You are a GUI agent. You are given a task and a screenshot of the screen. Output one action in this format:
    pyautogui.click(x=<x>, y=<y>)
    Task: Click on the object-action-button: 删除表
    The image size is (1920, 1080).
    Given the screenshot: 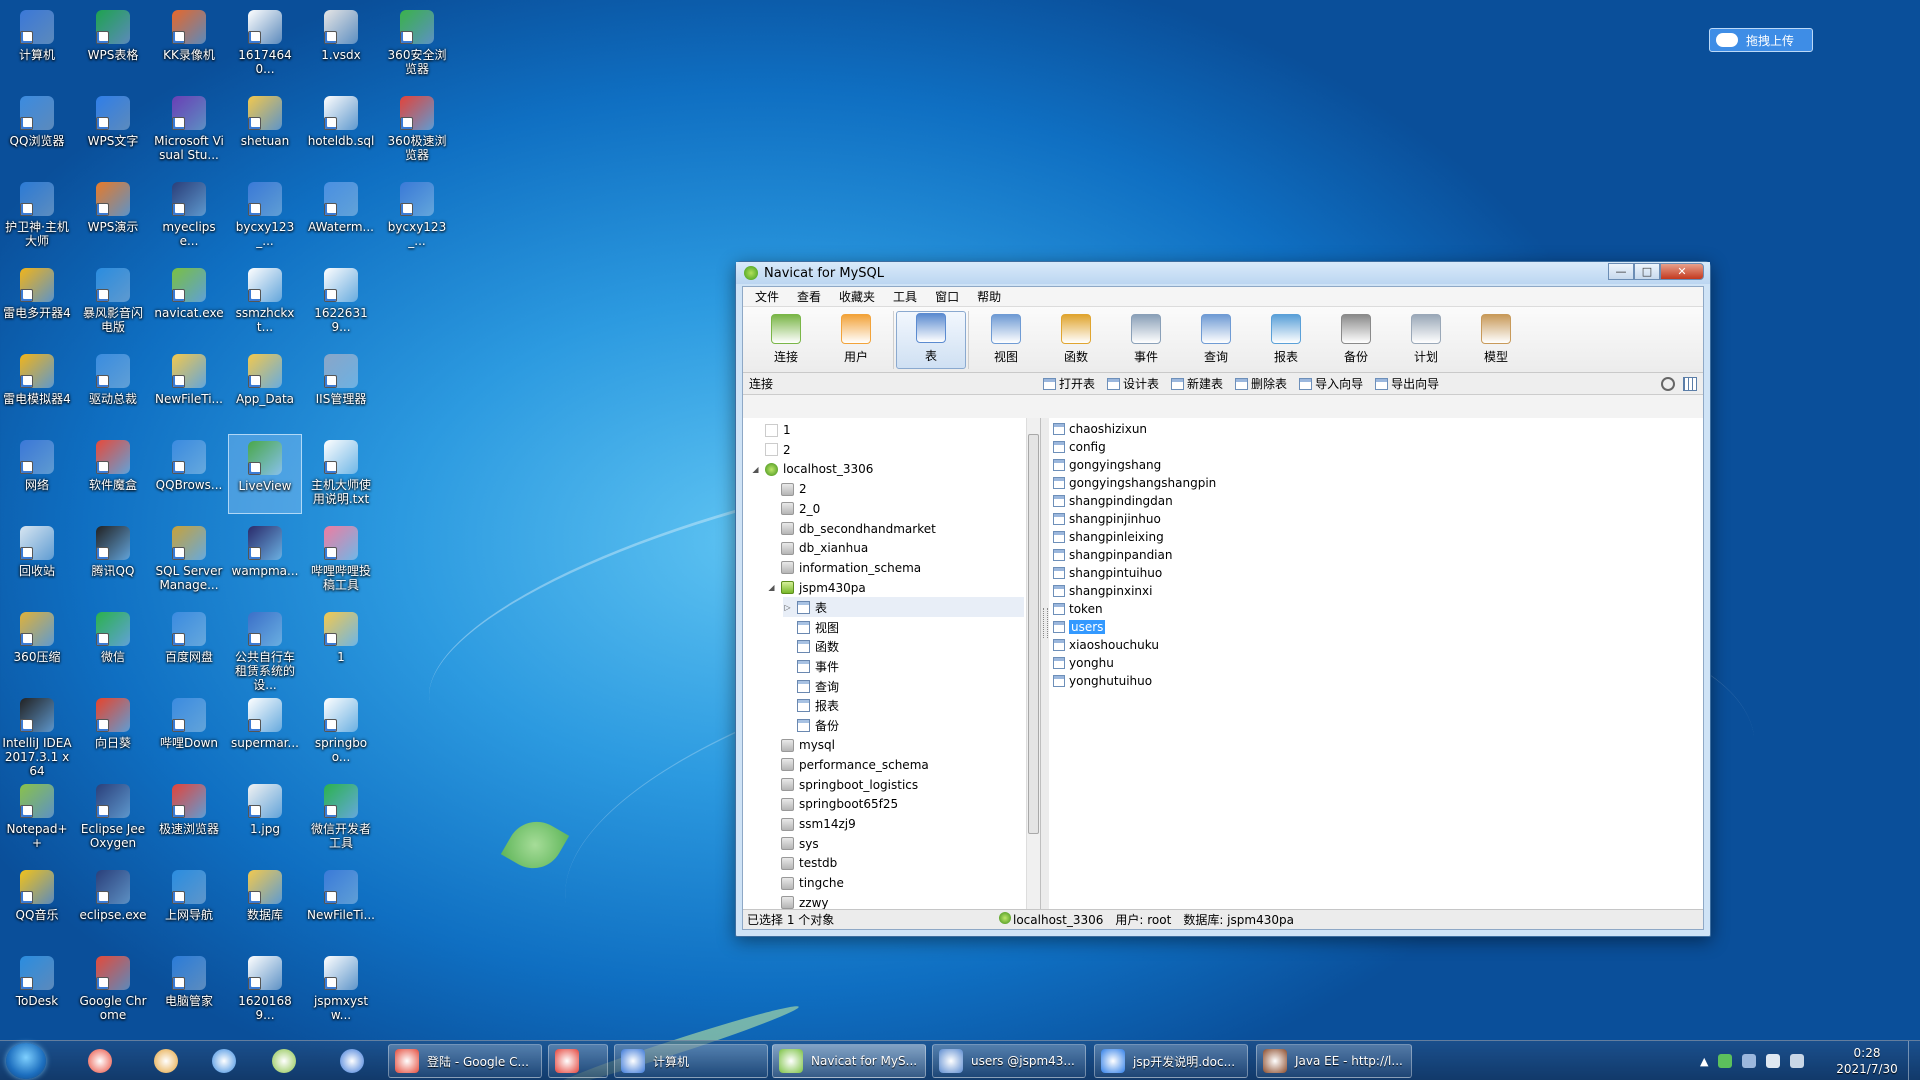 What is the action you would take?
    pyautogui.click(x=1261, y=383)
    